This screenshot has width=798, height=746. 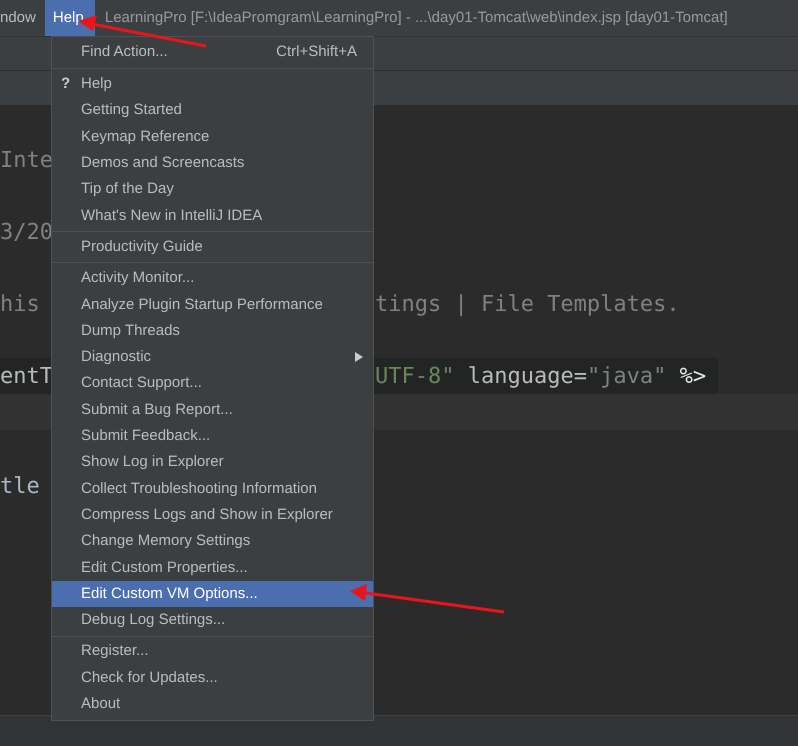 What do you see at coordinates (212, 111) in the screenshot?
I see `menu-item: Getting Started` at bounding box center [212, 111].